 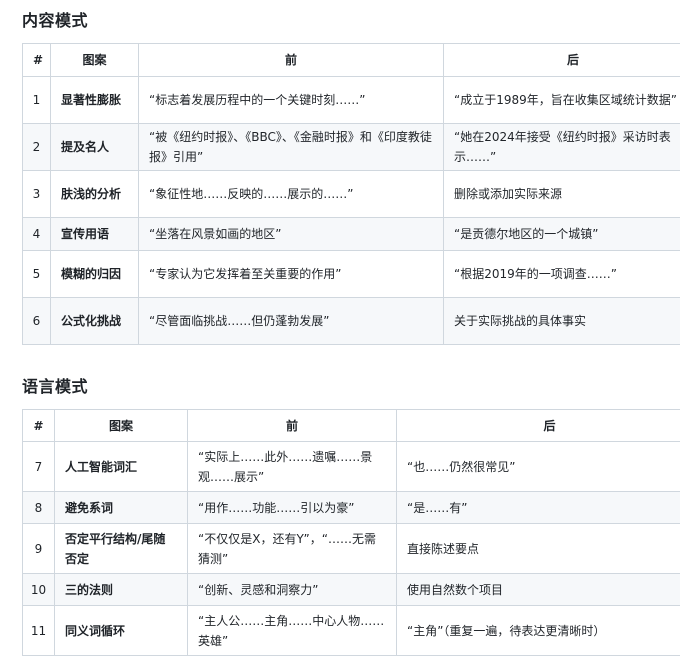 I want to click on section-title-content-patterns: 内容模式, so click(x=55, y=20).